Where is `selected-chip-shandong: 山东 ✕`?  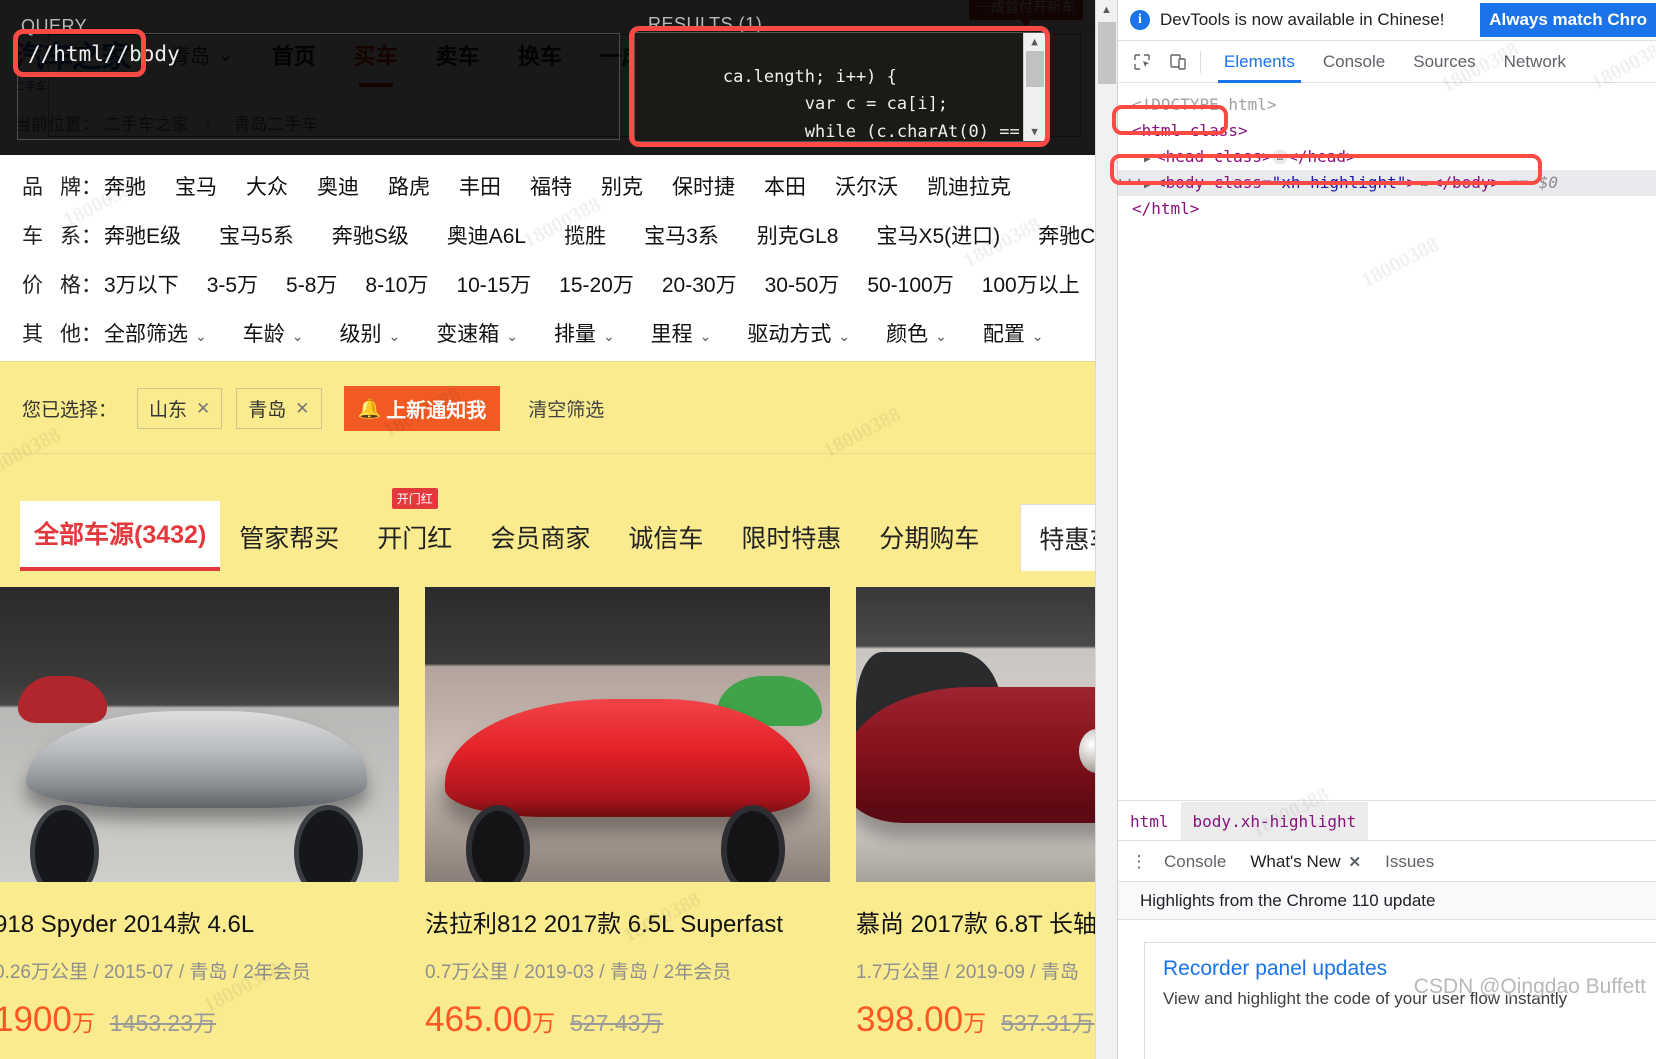 selected-chip-shandong: 山东 ✕ is located at coordinates (180, 408).